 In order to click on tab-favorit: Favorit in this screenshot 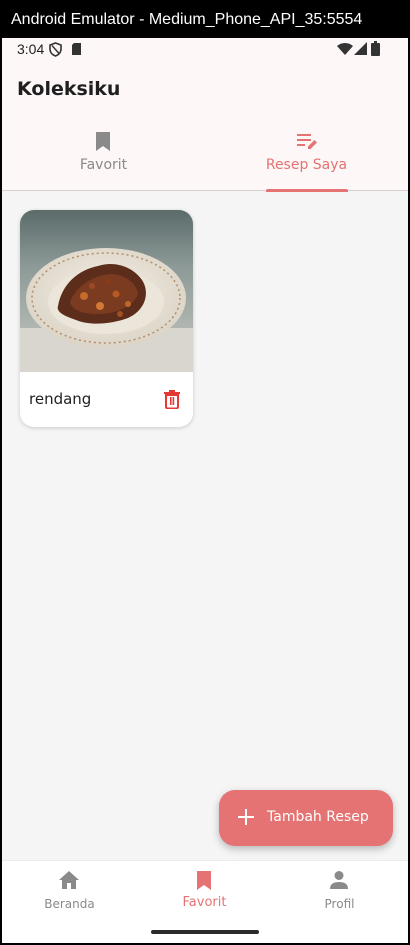, I will do `click(103, 158)`.